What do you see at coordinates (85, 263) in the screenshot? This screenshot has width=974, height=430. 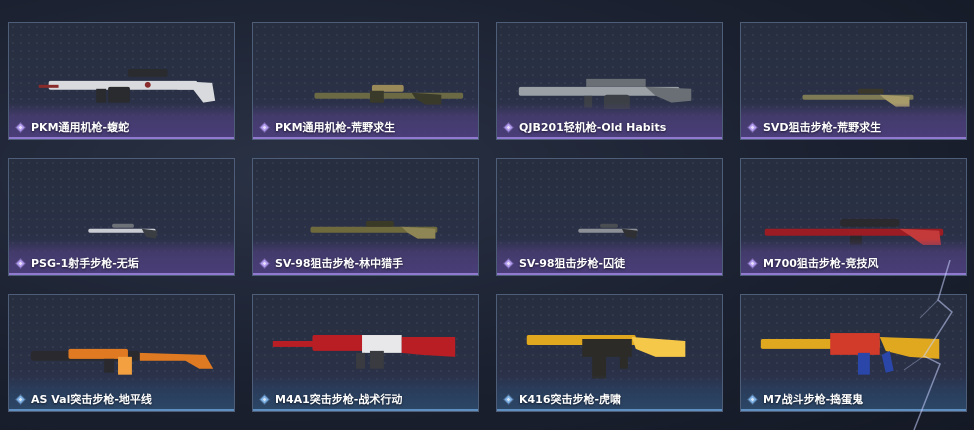 I see `weapon-skin-name: PSG-1射手步枪-无垢` at bounding box center [85, 263].